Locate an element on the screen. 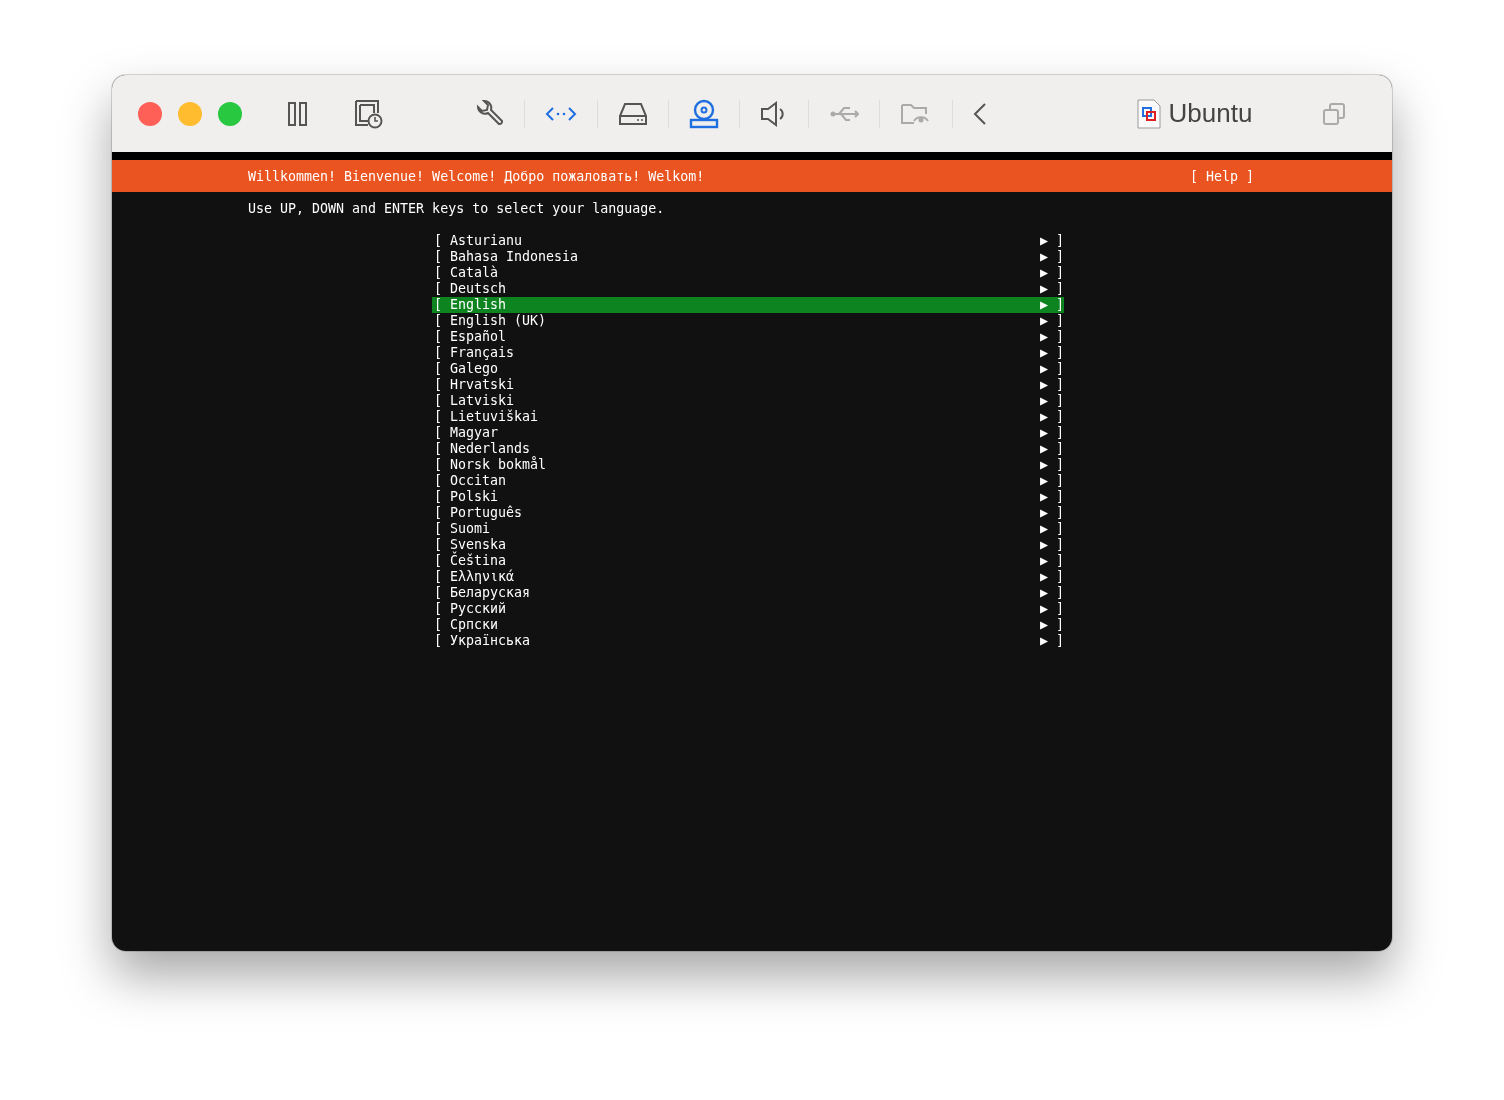 The image size is (1504, 1100). window-title: Ubuntu is located at coordinates (1210, 113).